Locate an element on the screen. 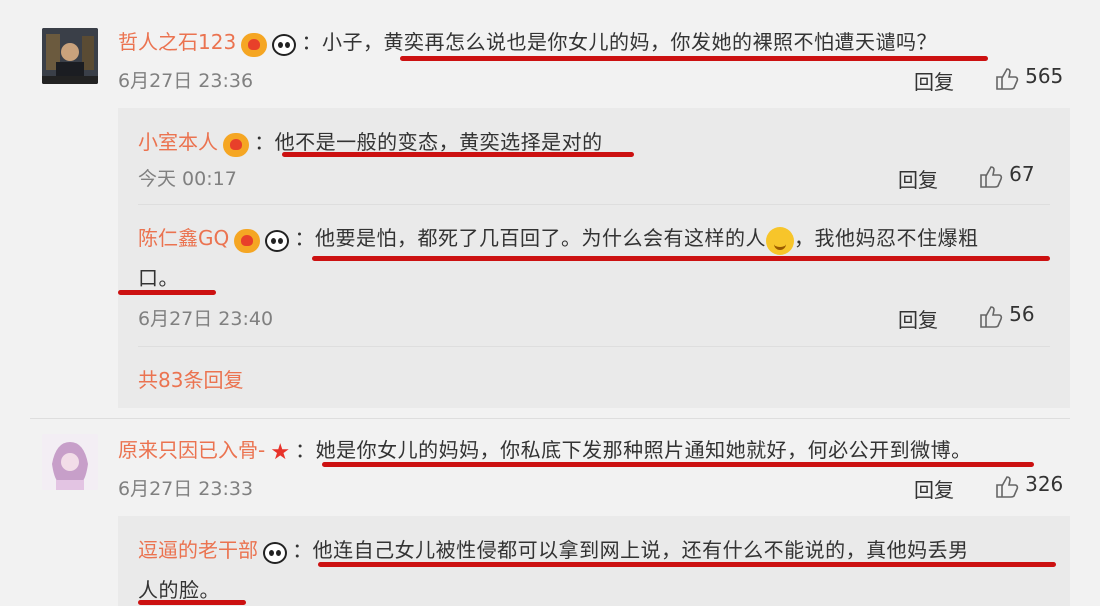 This screenshot has width=1100, height=606. reply-header: 陈仁鑫GQ ：他要是怕，都死了几百回了。为什么会有这样的人 ，我他妈忍不住爆粗 is located at coordinates (558, 238).